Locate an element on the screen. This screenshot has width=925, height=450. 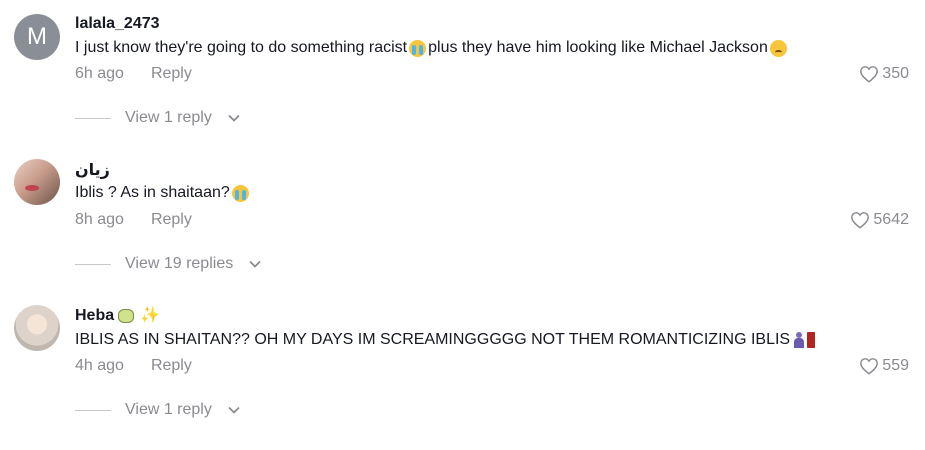
like-button: 5642 is located at coordinates (879, 220).